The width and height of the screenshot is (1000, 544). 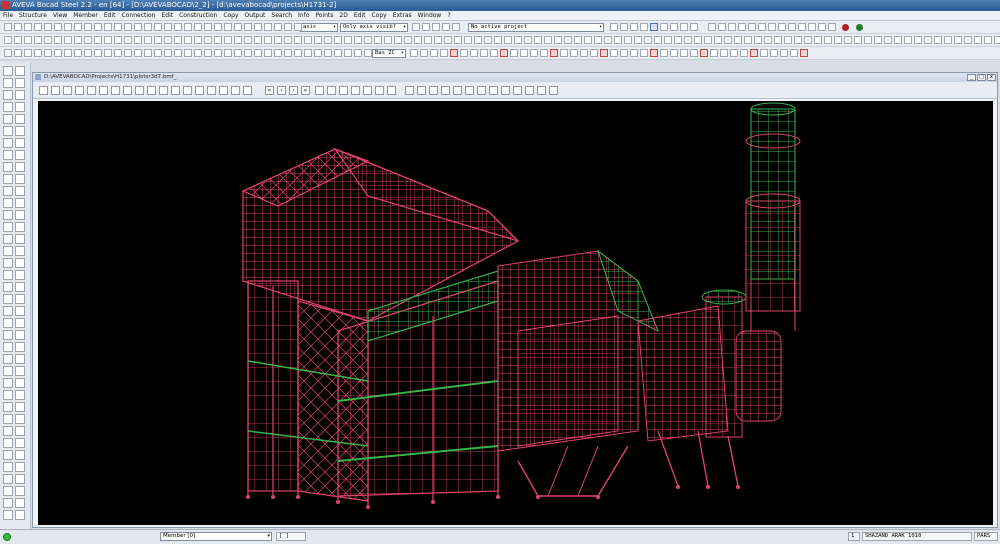 I want to click on menu-structure: Structure, so click(x=33, y=15).